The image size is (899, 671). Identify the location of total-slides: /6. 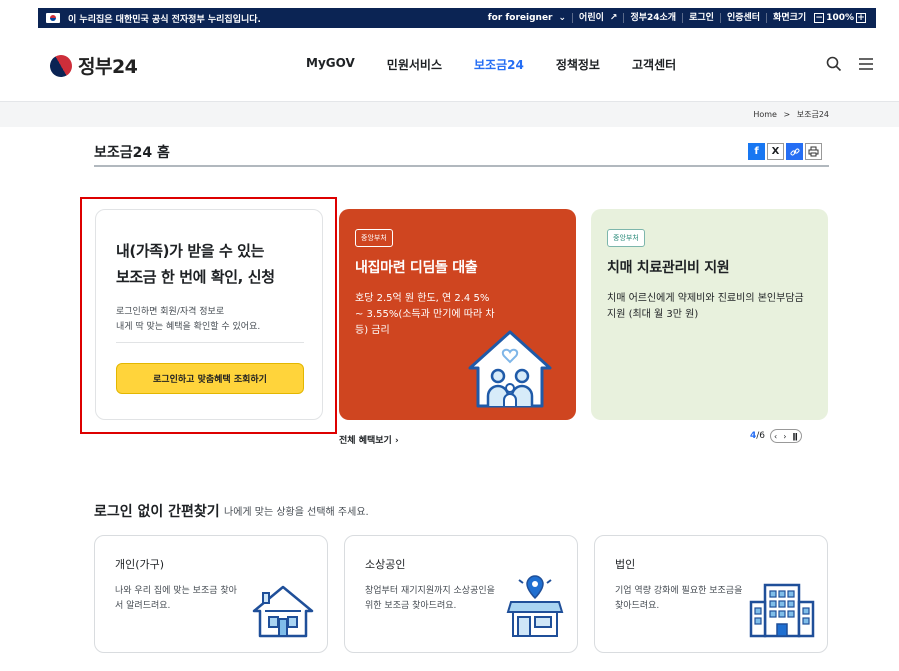
(761, 436).